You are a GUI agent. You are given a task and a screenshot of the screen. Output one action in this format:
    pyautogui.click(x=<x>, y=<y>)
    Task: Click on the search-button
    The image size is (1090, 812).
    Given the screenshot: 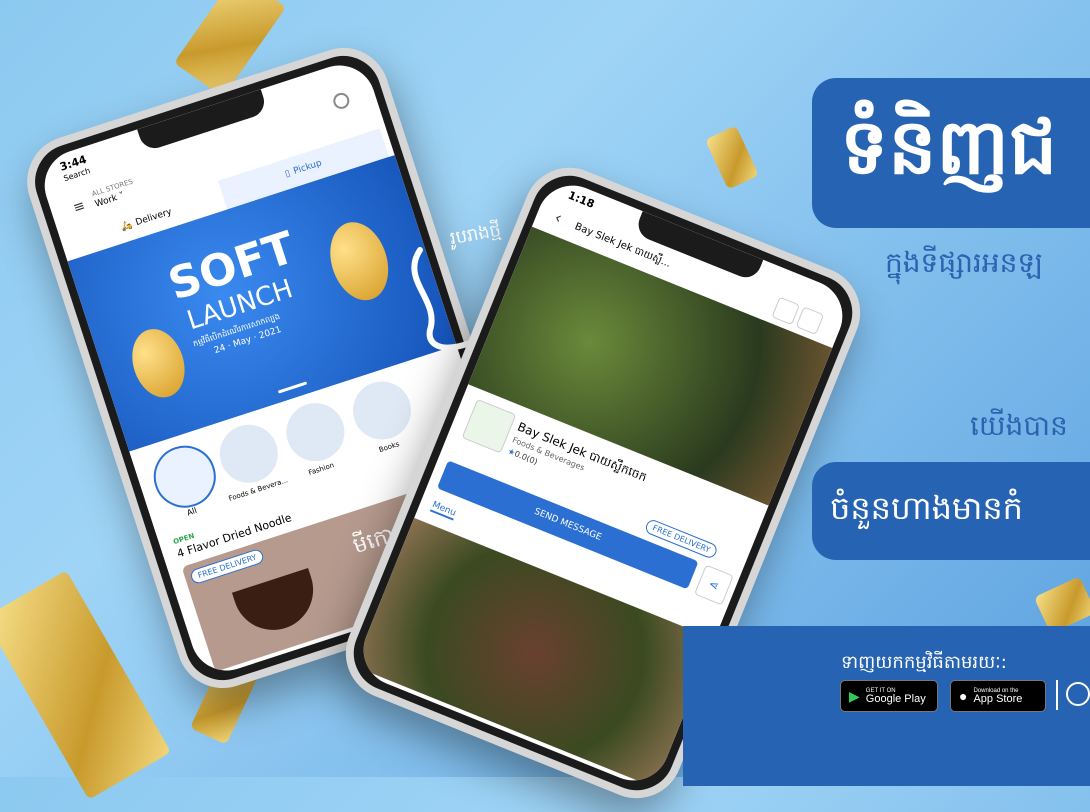 What is the action you would take?
    pyautogui.click(x=786, y=311)
    